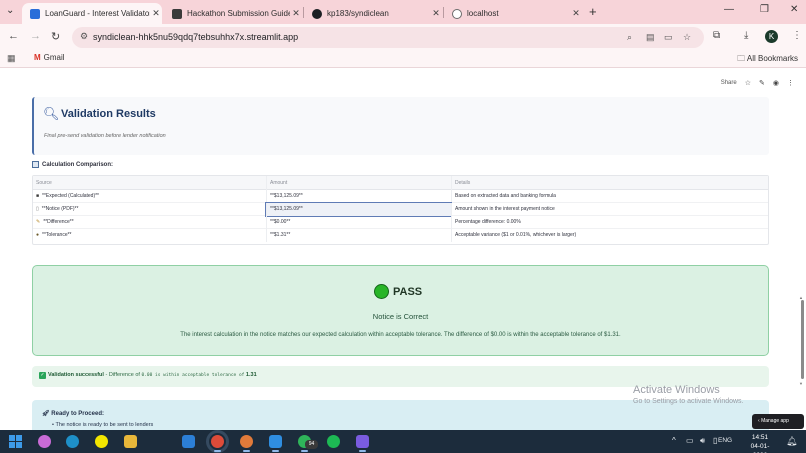 The width and height of the screenshot is (806, 453). What do you see at coordinates (403, 441) in the screenshot?
I see `windows-taskbar: ^ ▭ 🔊︎ ▯ ENG` at bounding box center [403, 441].